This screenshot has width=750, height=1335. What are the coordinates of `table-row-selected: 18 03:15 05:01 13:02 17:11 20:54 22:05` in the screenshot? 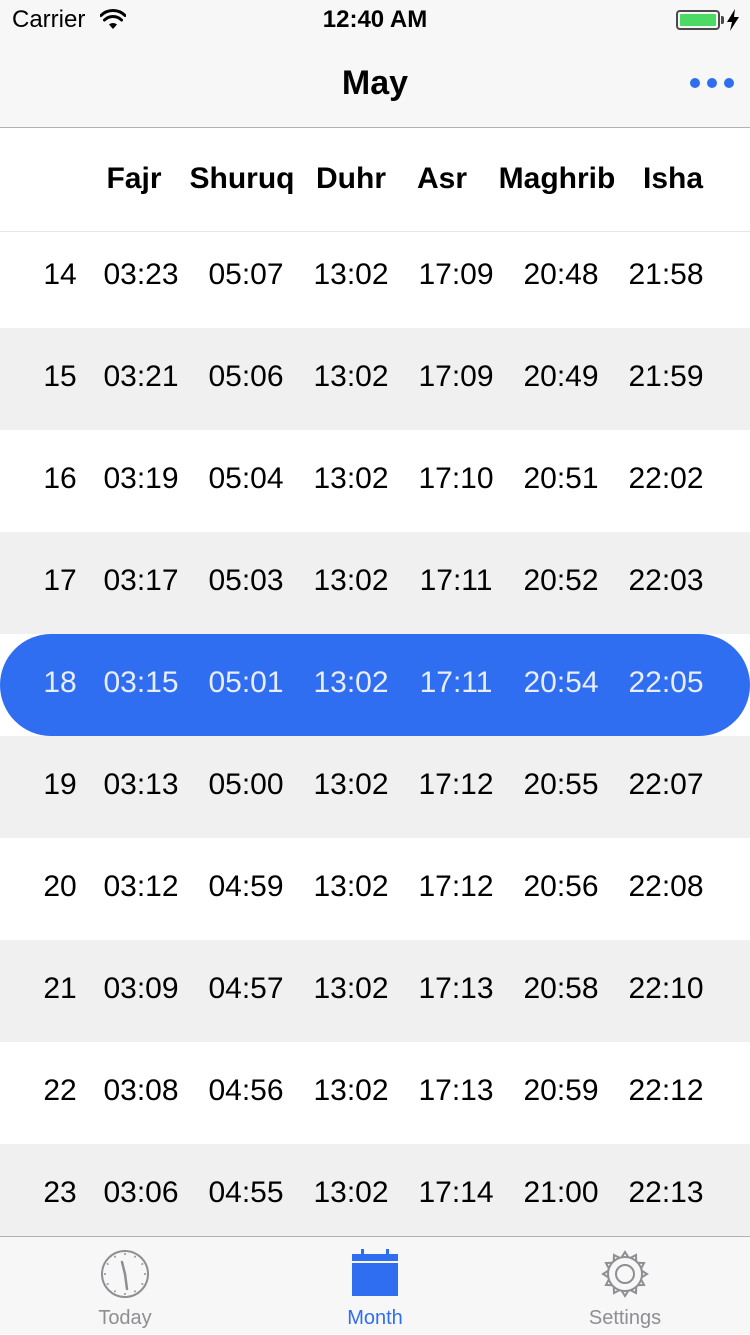 It's located at (375, 685).